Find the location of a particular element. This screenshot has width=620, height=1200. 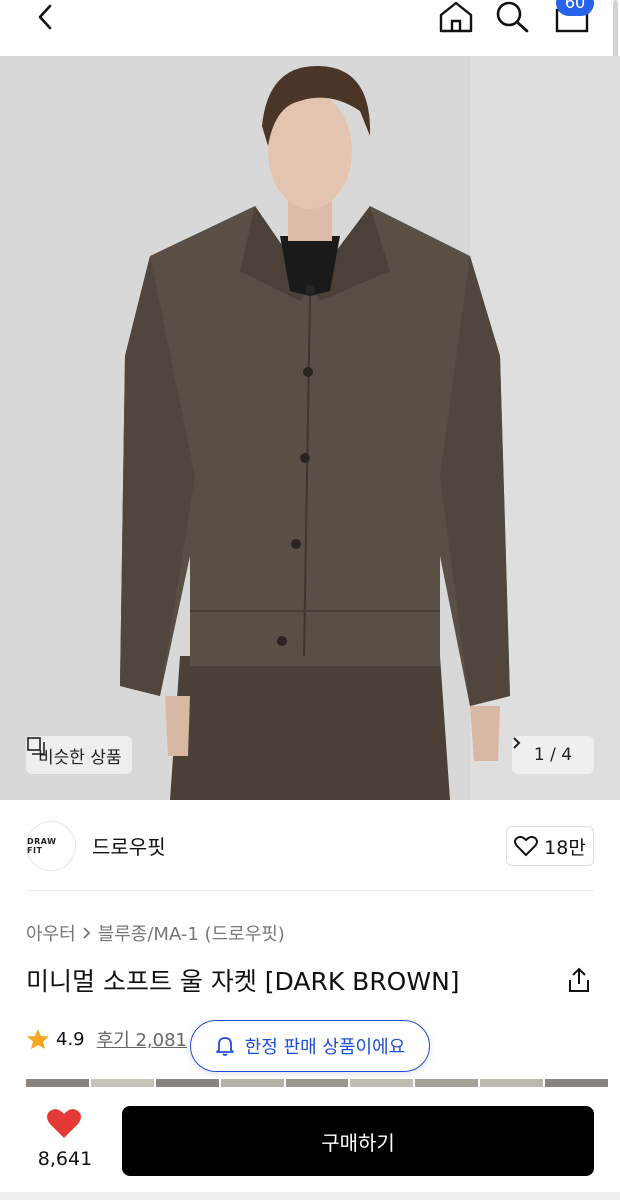

brand-logo: DRAW FIT is located at coordinates (51, 846).